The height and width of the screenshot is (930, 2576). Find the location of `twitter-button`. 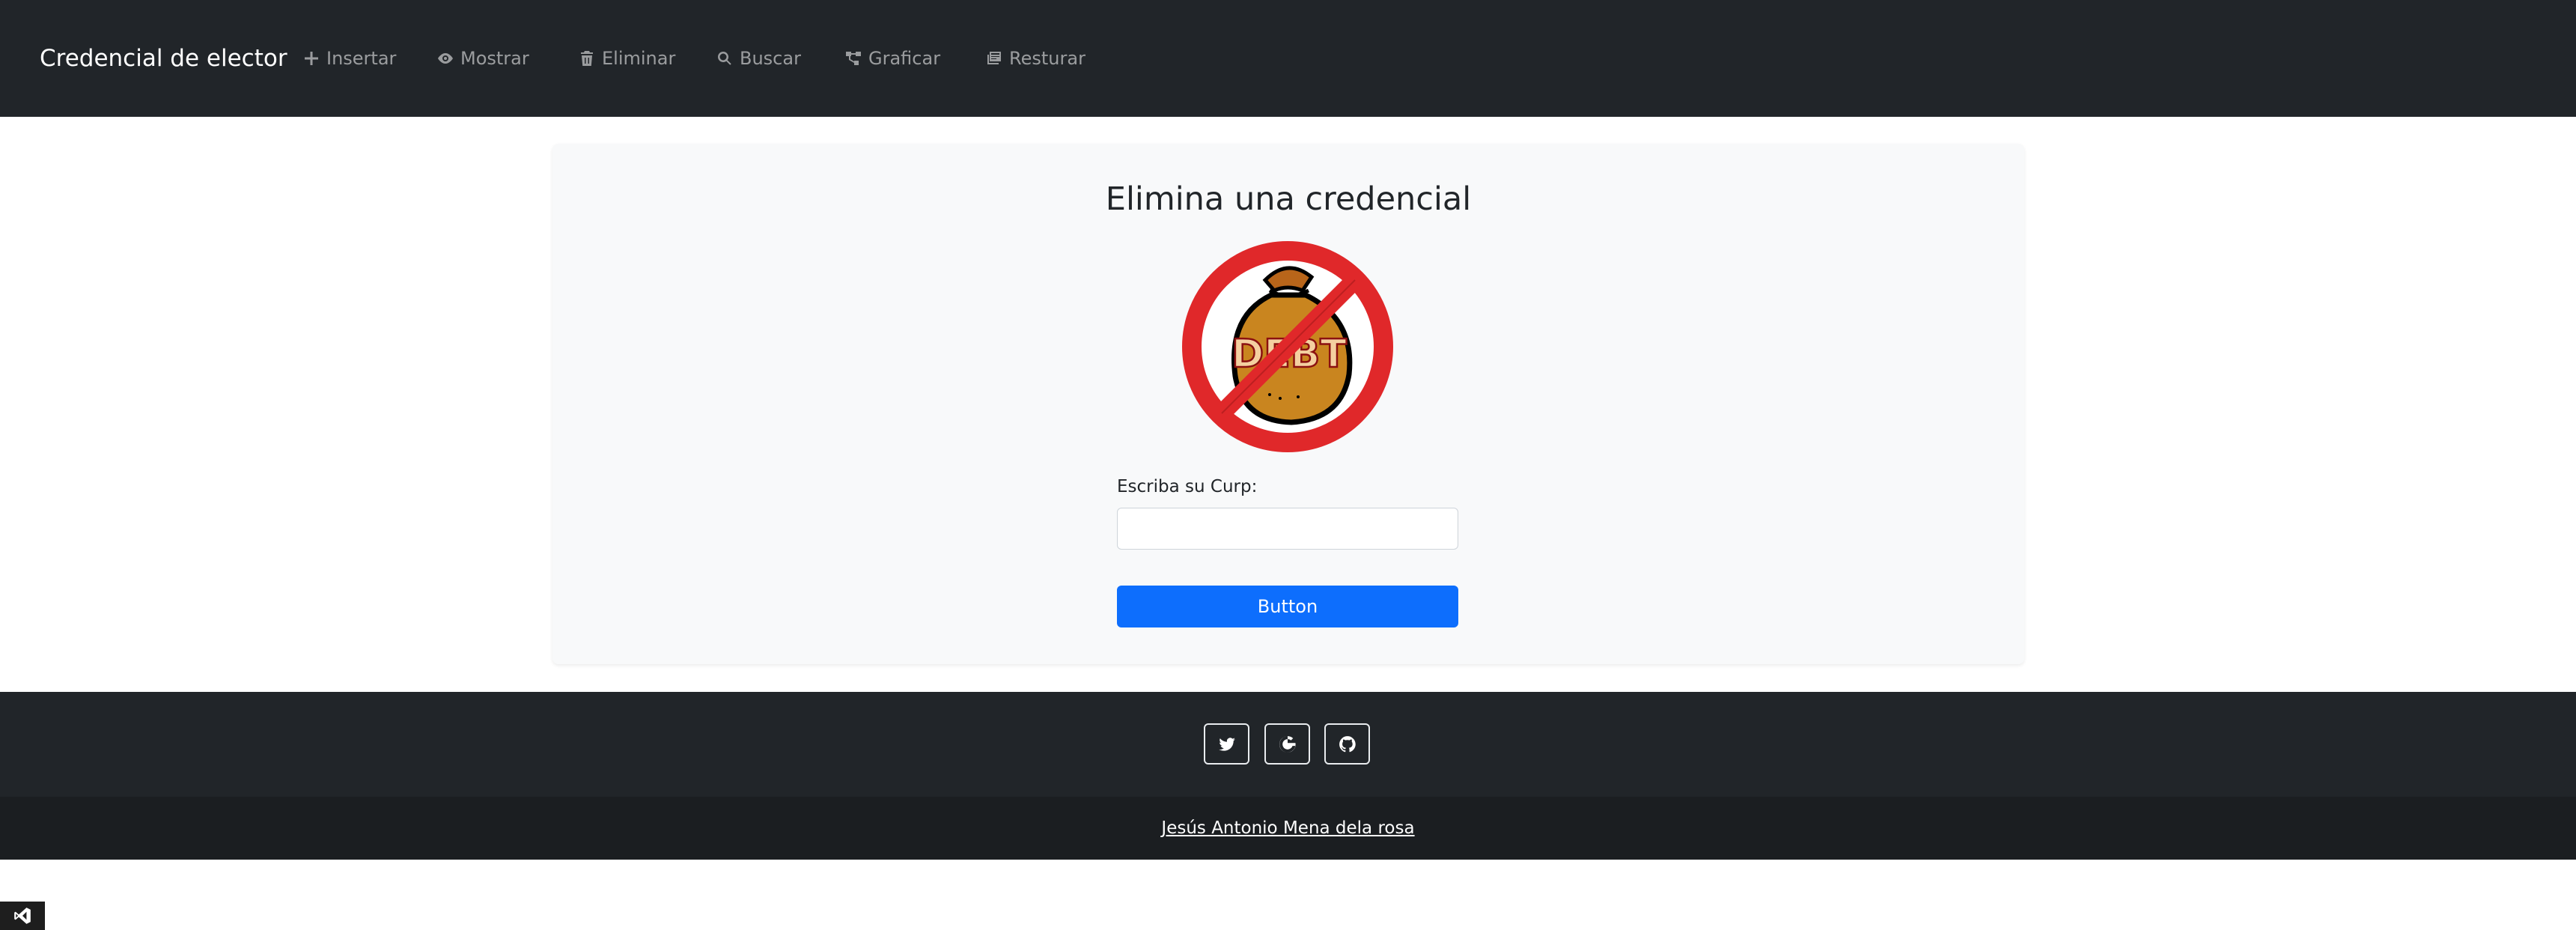

twitter-button is located at coordinates (1226, 744).